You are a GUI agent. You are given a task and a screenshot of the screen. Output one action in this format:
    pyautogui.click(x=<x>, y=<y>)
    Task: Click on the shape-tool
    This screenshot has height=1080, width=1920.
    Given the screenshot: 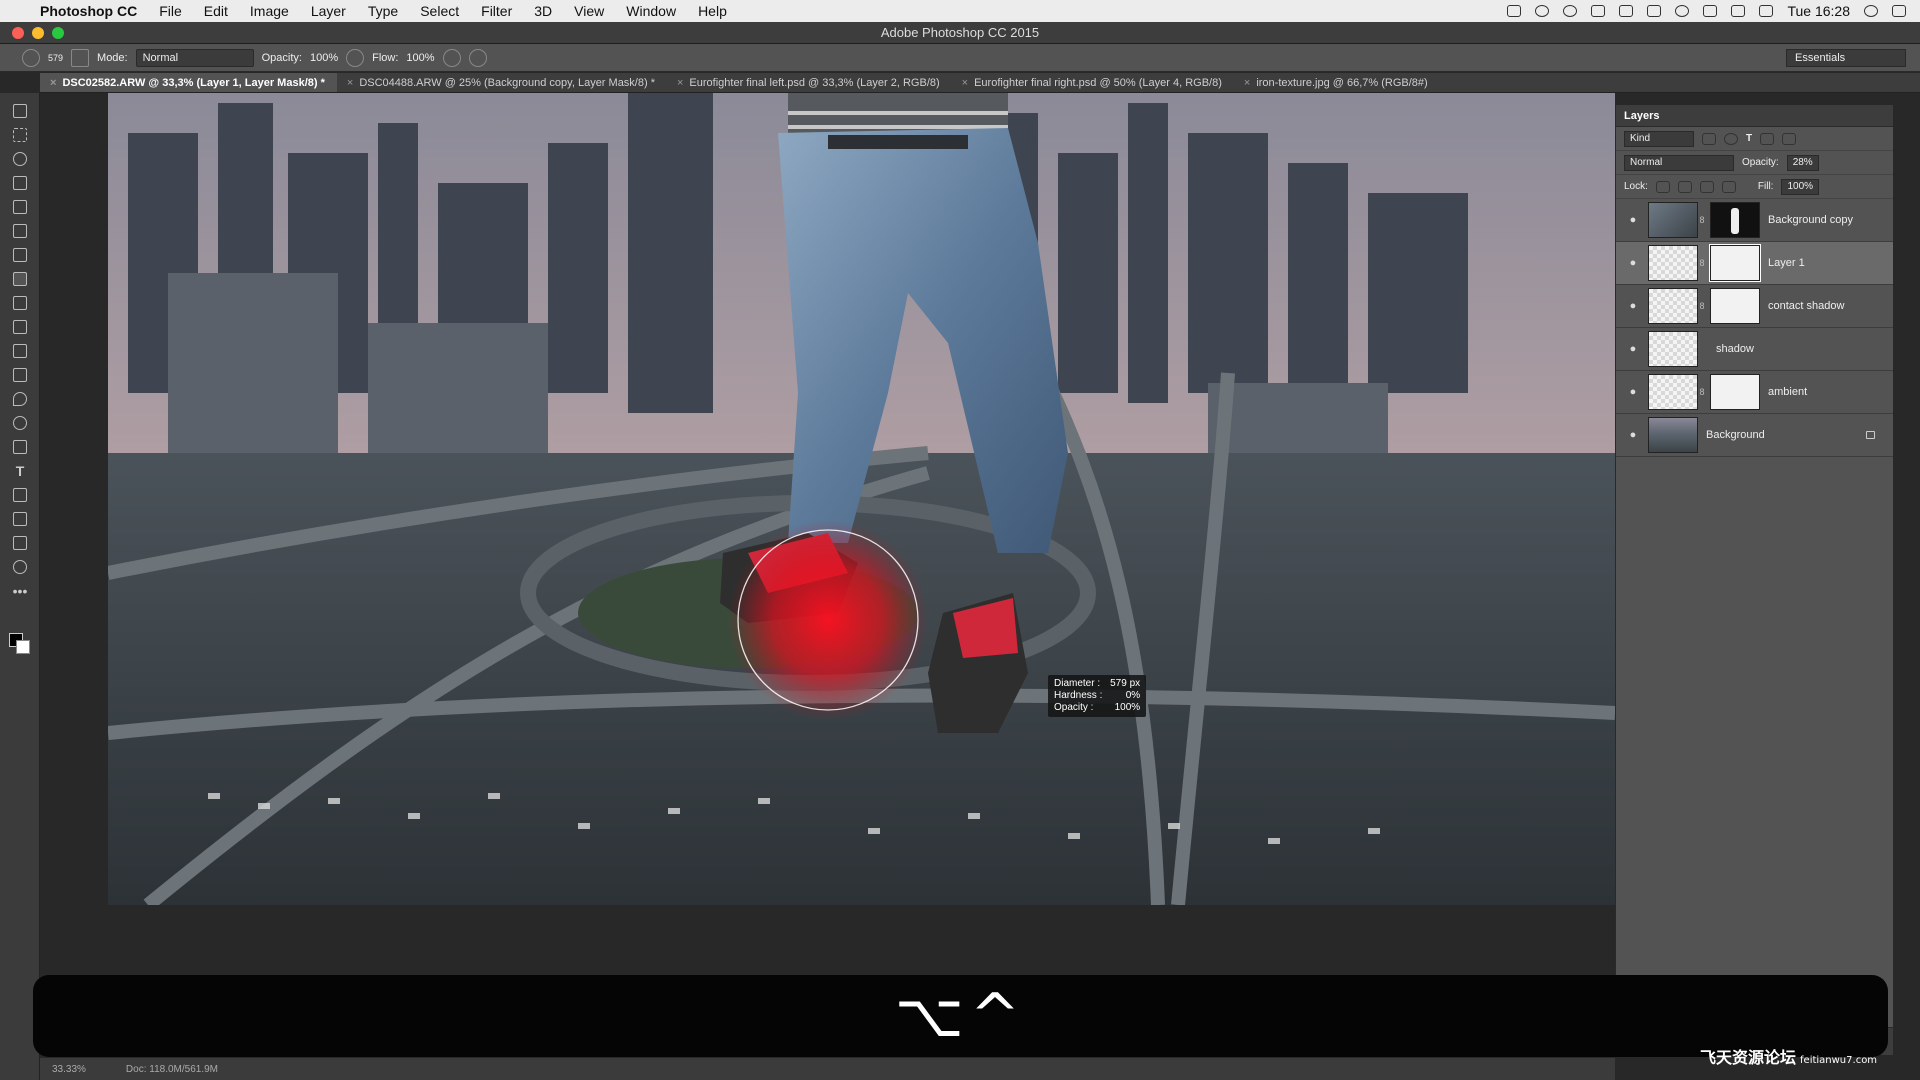 What is the action you would take?
    pyautogui.click(x=20, y=519)
    